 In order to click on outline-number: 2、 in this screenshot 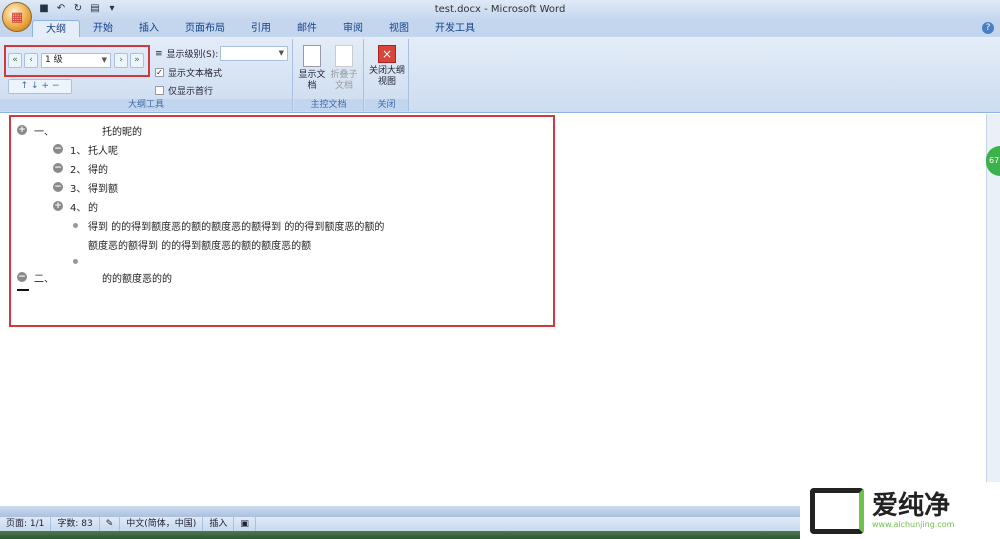, I will do `click(78, 170)`.